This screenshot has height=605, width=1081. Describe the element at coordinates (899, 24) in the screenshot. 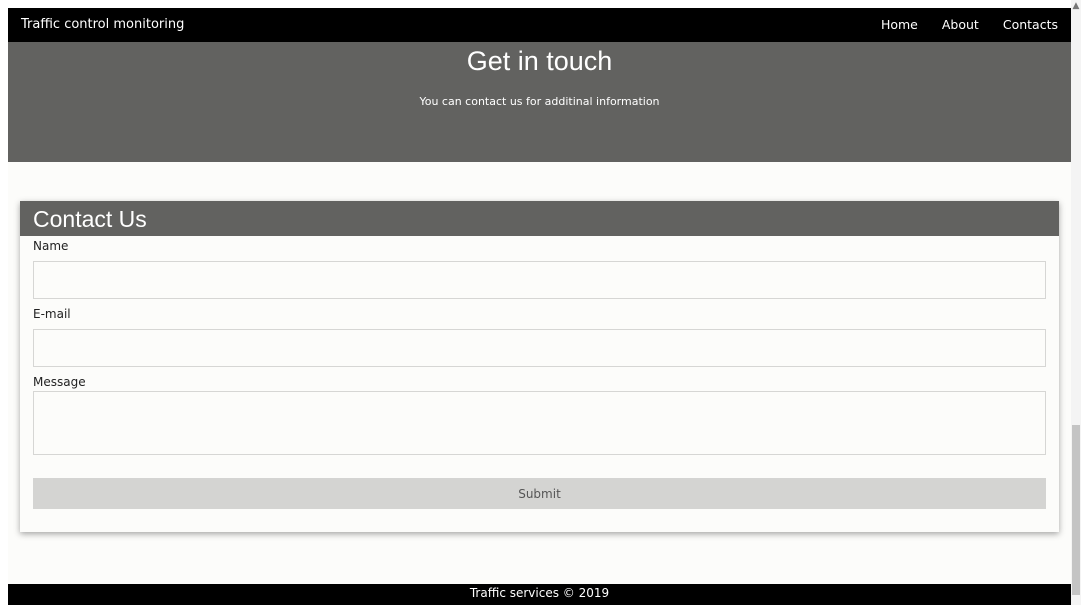

I see `nav-link-home: Home` at that location.